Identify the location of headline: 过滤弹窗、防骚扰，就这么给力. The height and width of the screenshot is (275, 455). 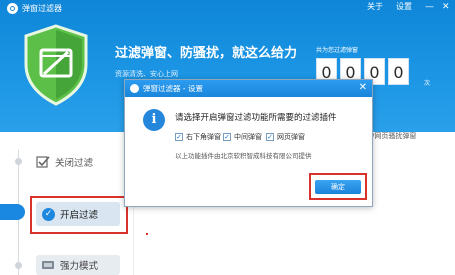
(206, 53).